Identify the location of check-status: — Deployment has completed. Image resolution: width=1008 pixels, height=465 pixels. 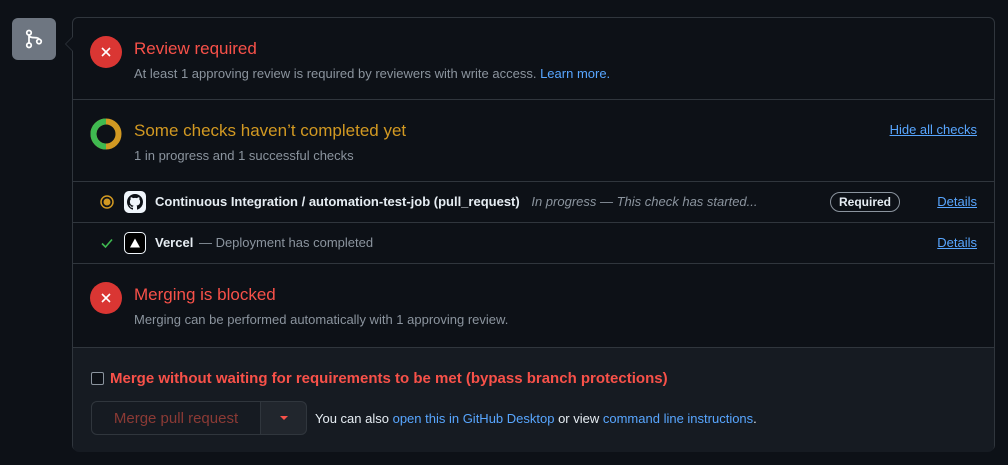
(286, 242).